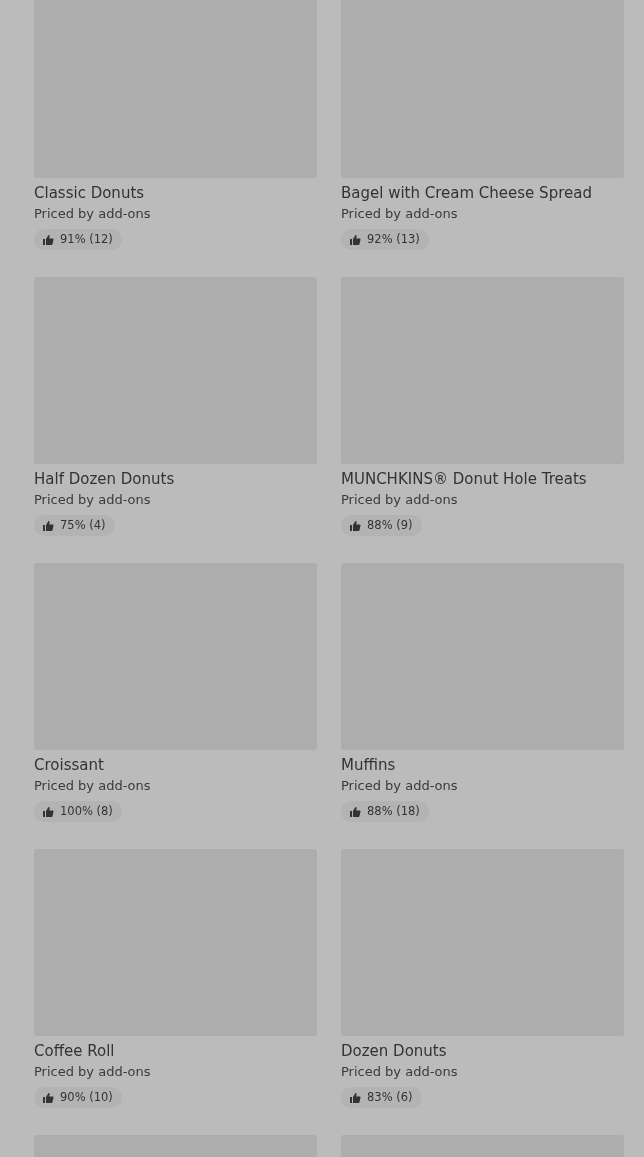 This screenshot has width=644, height=1157. What do you see at coordinates (390, 525) in the screenshot?
I see `rating-text: 88% (9)` at bounding box center [390, 525].